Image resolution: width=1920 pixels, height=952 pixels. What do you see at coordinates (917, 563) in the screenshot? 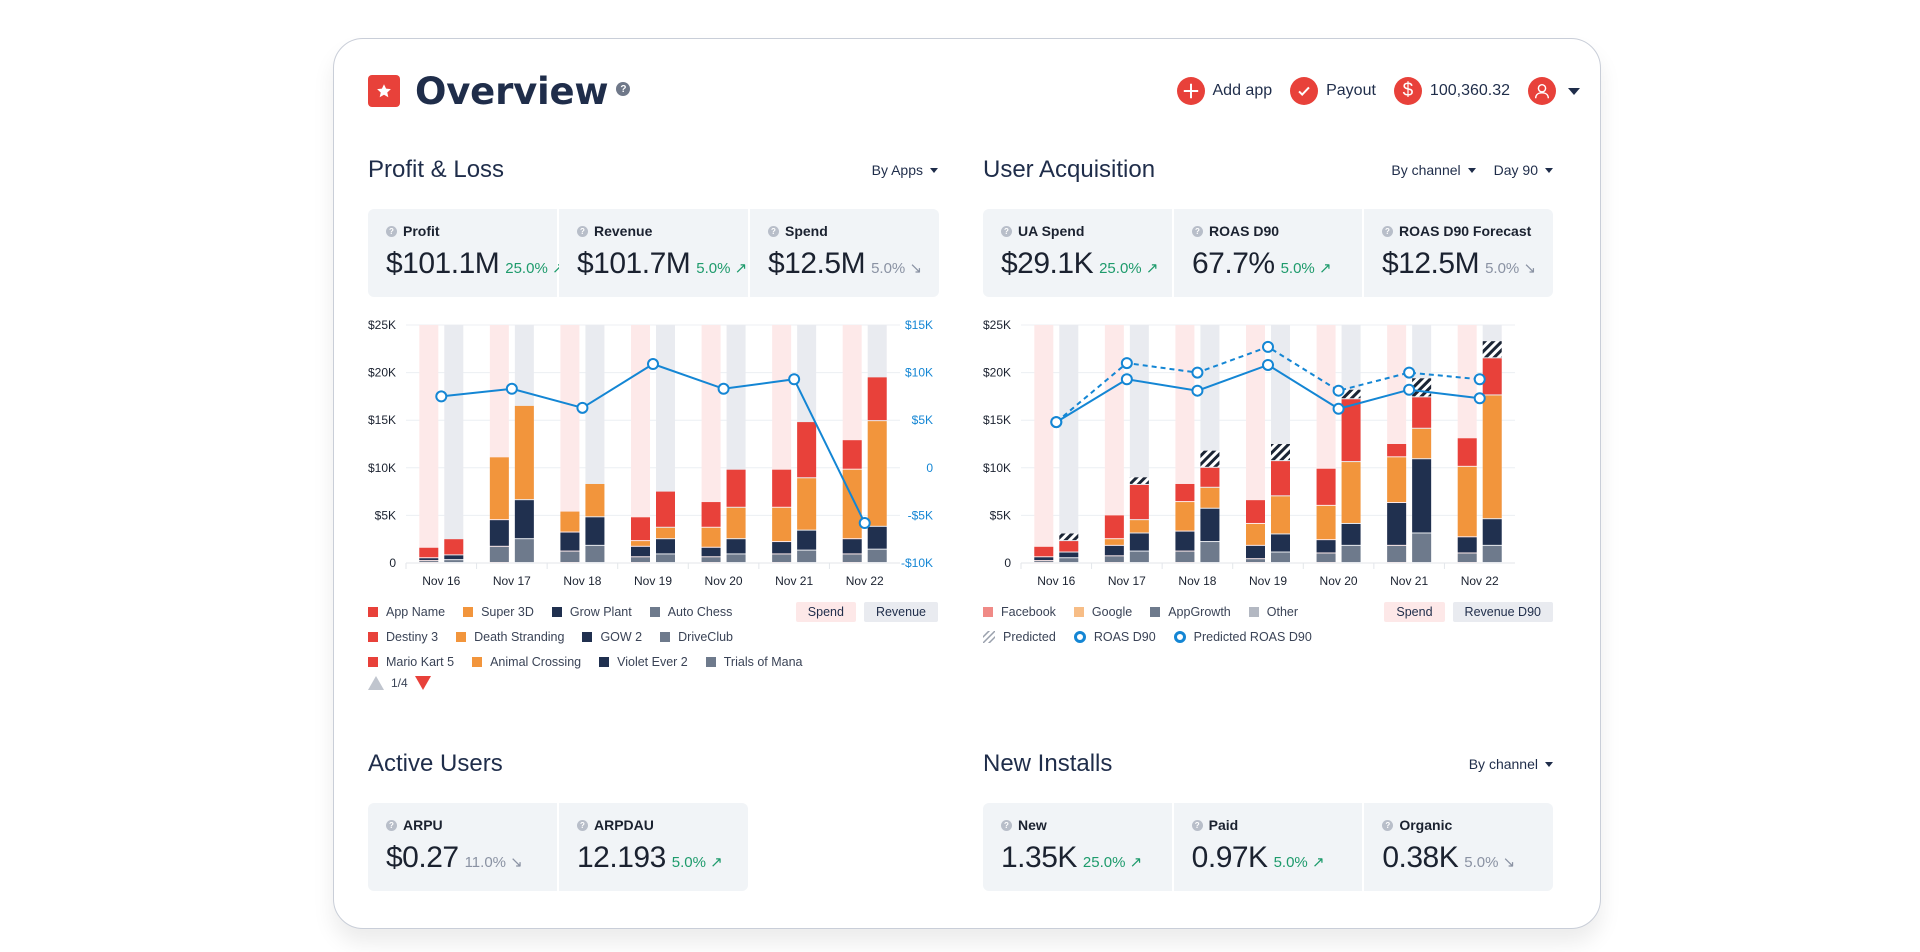
I see `y2-tick-label: -$10K` at bounding box center [917, 563].